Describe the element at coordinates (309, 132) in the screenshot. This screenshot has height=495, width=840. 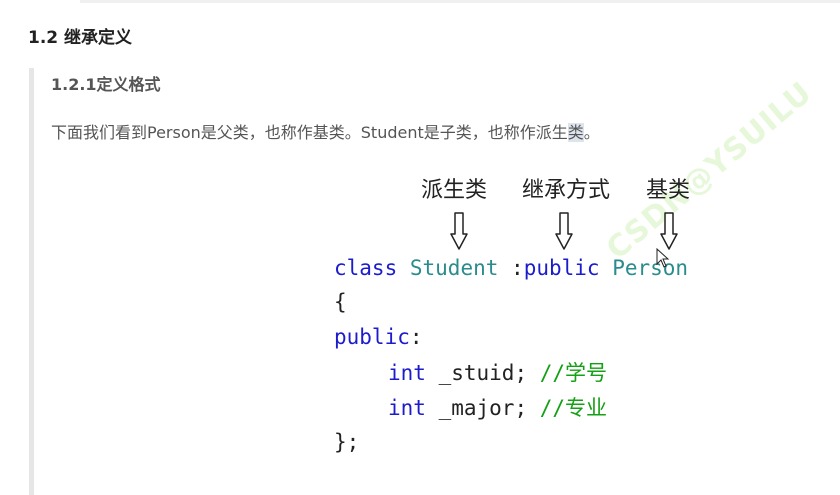
I see `paragraph-text: 下面我们看到Person是父类，也称作基类。Student是子类，也称作派生` at that location.